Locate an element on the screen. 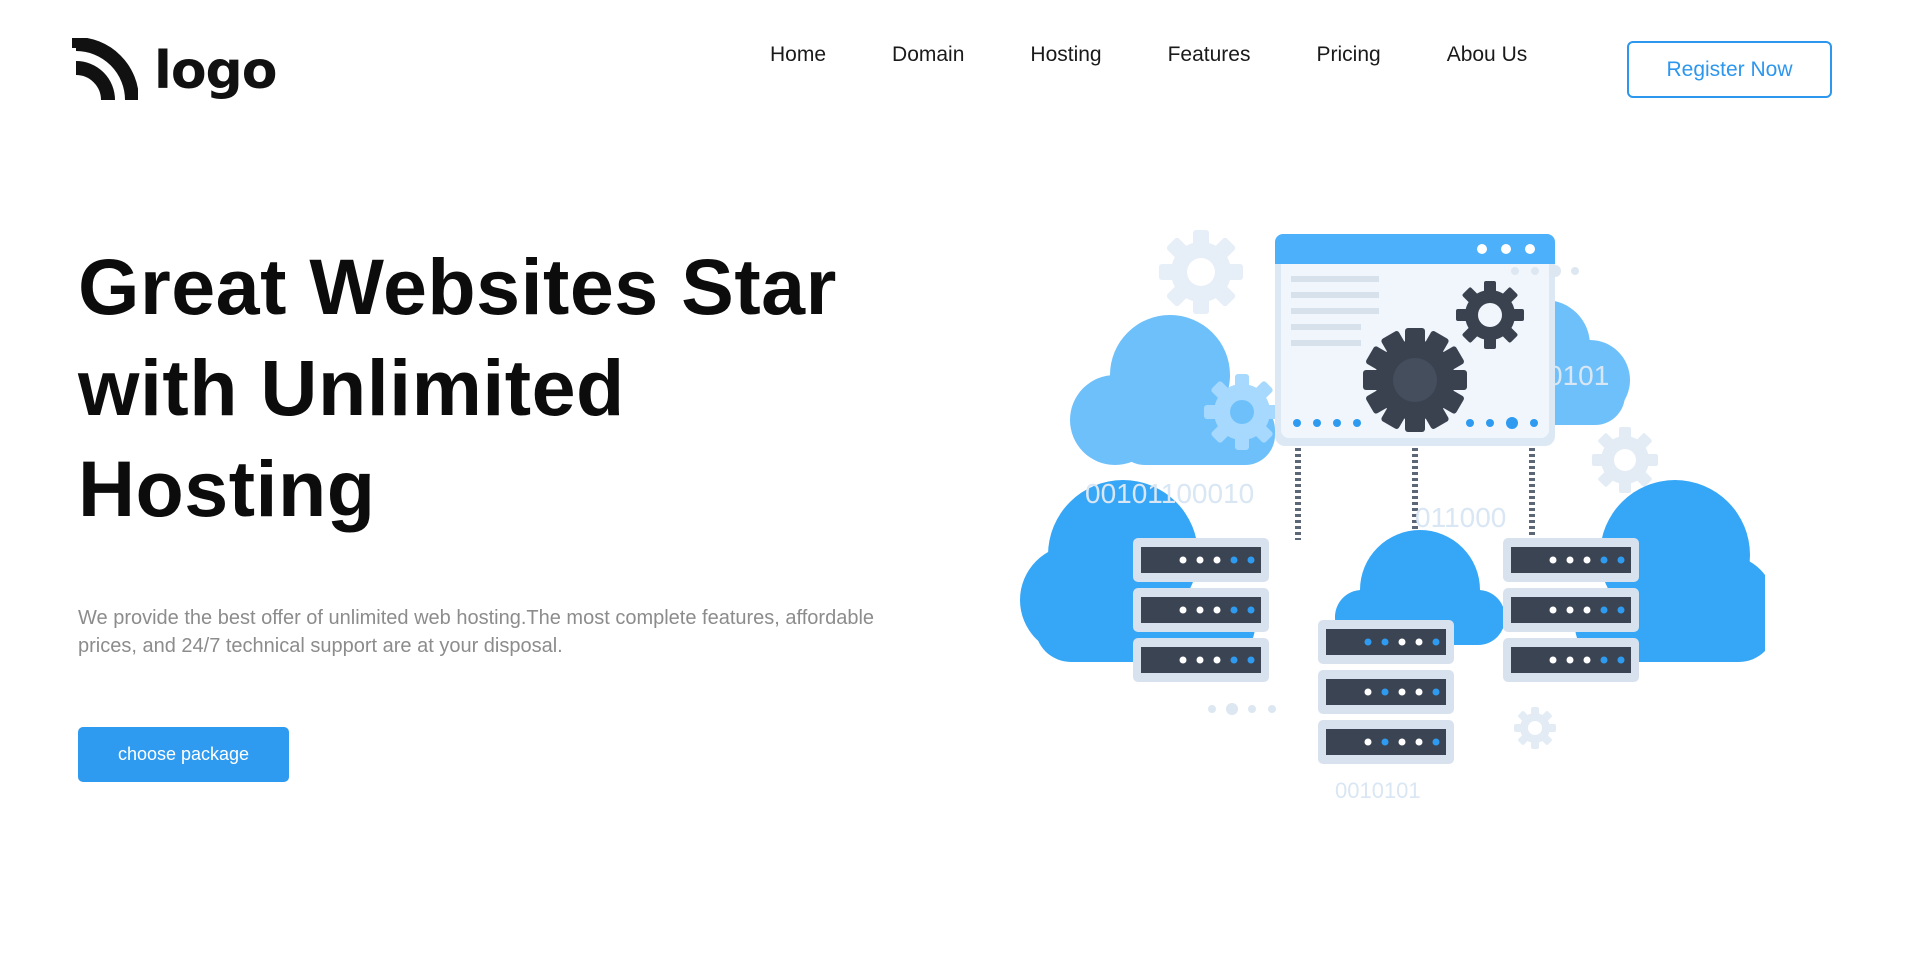  nav-features: Features is located at coordinates (1209, 55).